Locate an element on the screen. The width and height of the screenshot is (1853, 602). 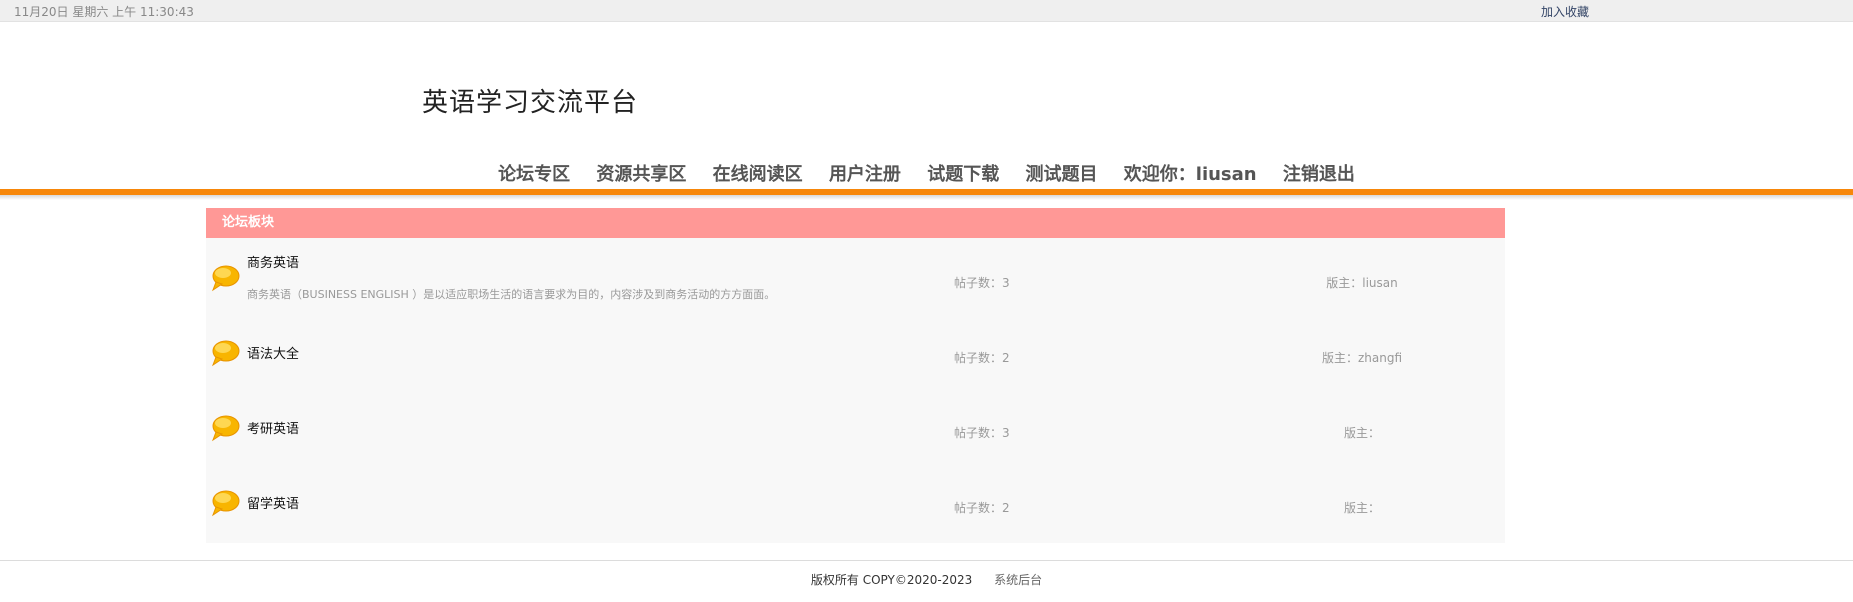
nav-forum: 论坛专区 is located at coordinates (534, 173).